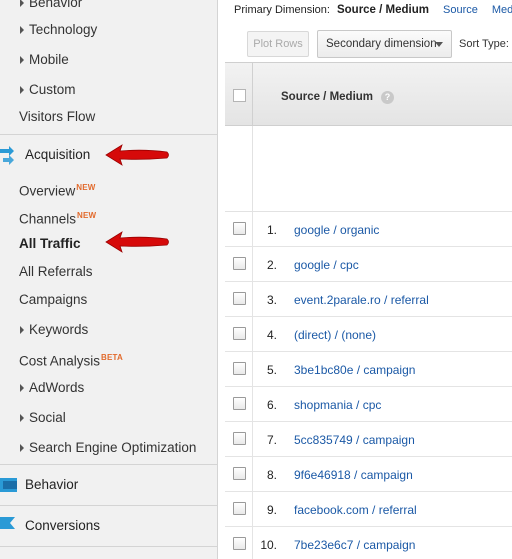  What do you see at coordinates (8, 485) in the screenshot?
I see `behavior-icon` at bounding box center [8, 485].